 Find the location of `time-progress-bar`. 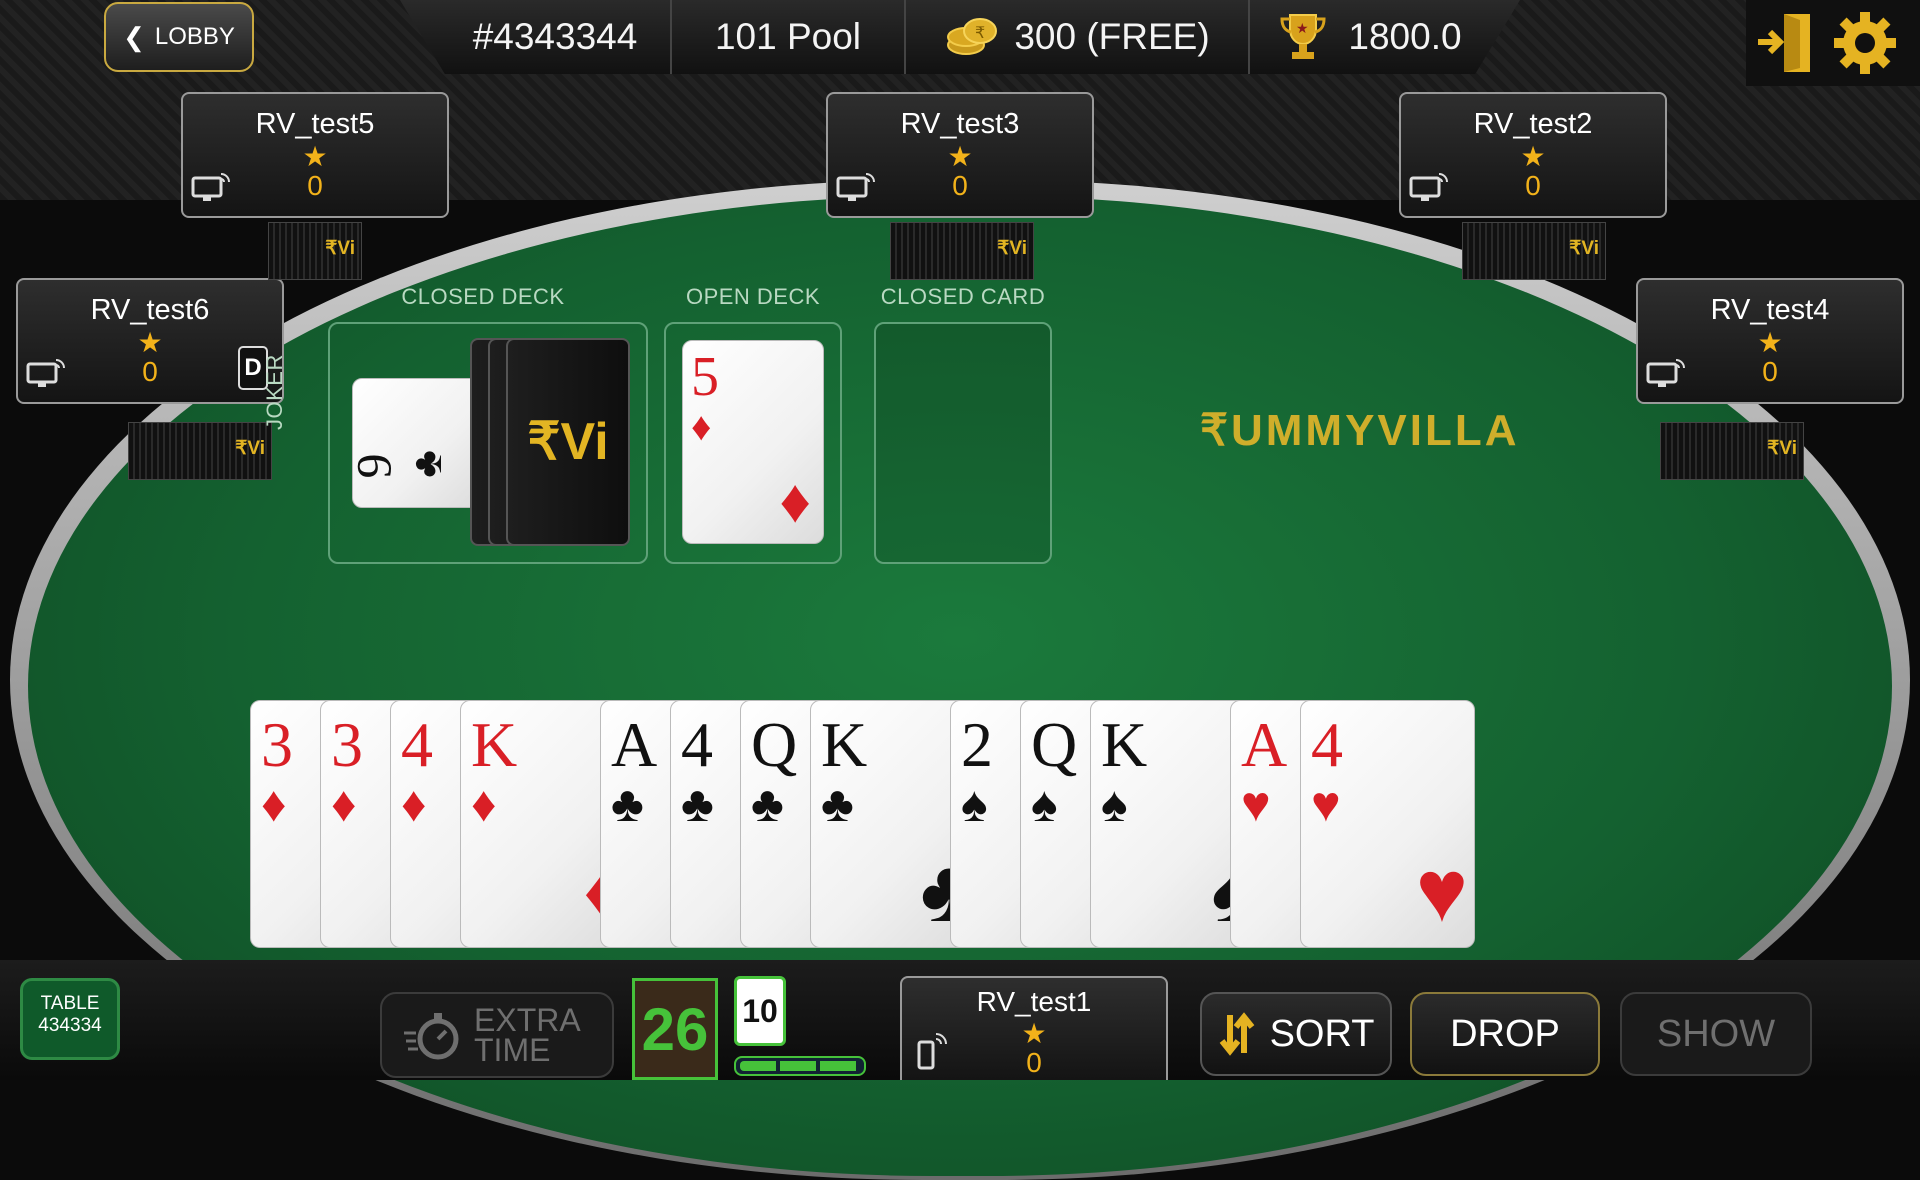

time-progress-bar is located at coordinates (800, 1066).